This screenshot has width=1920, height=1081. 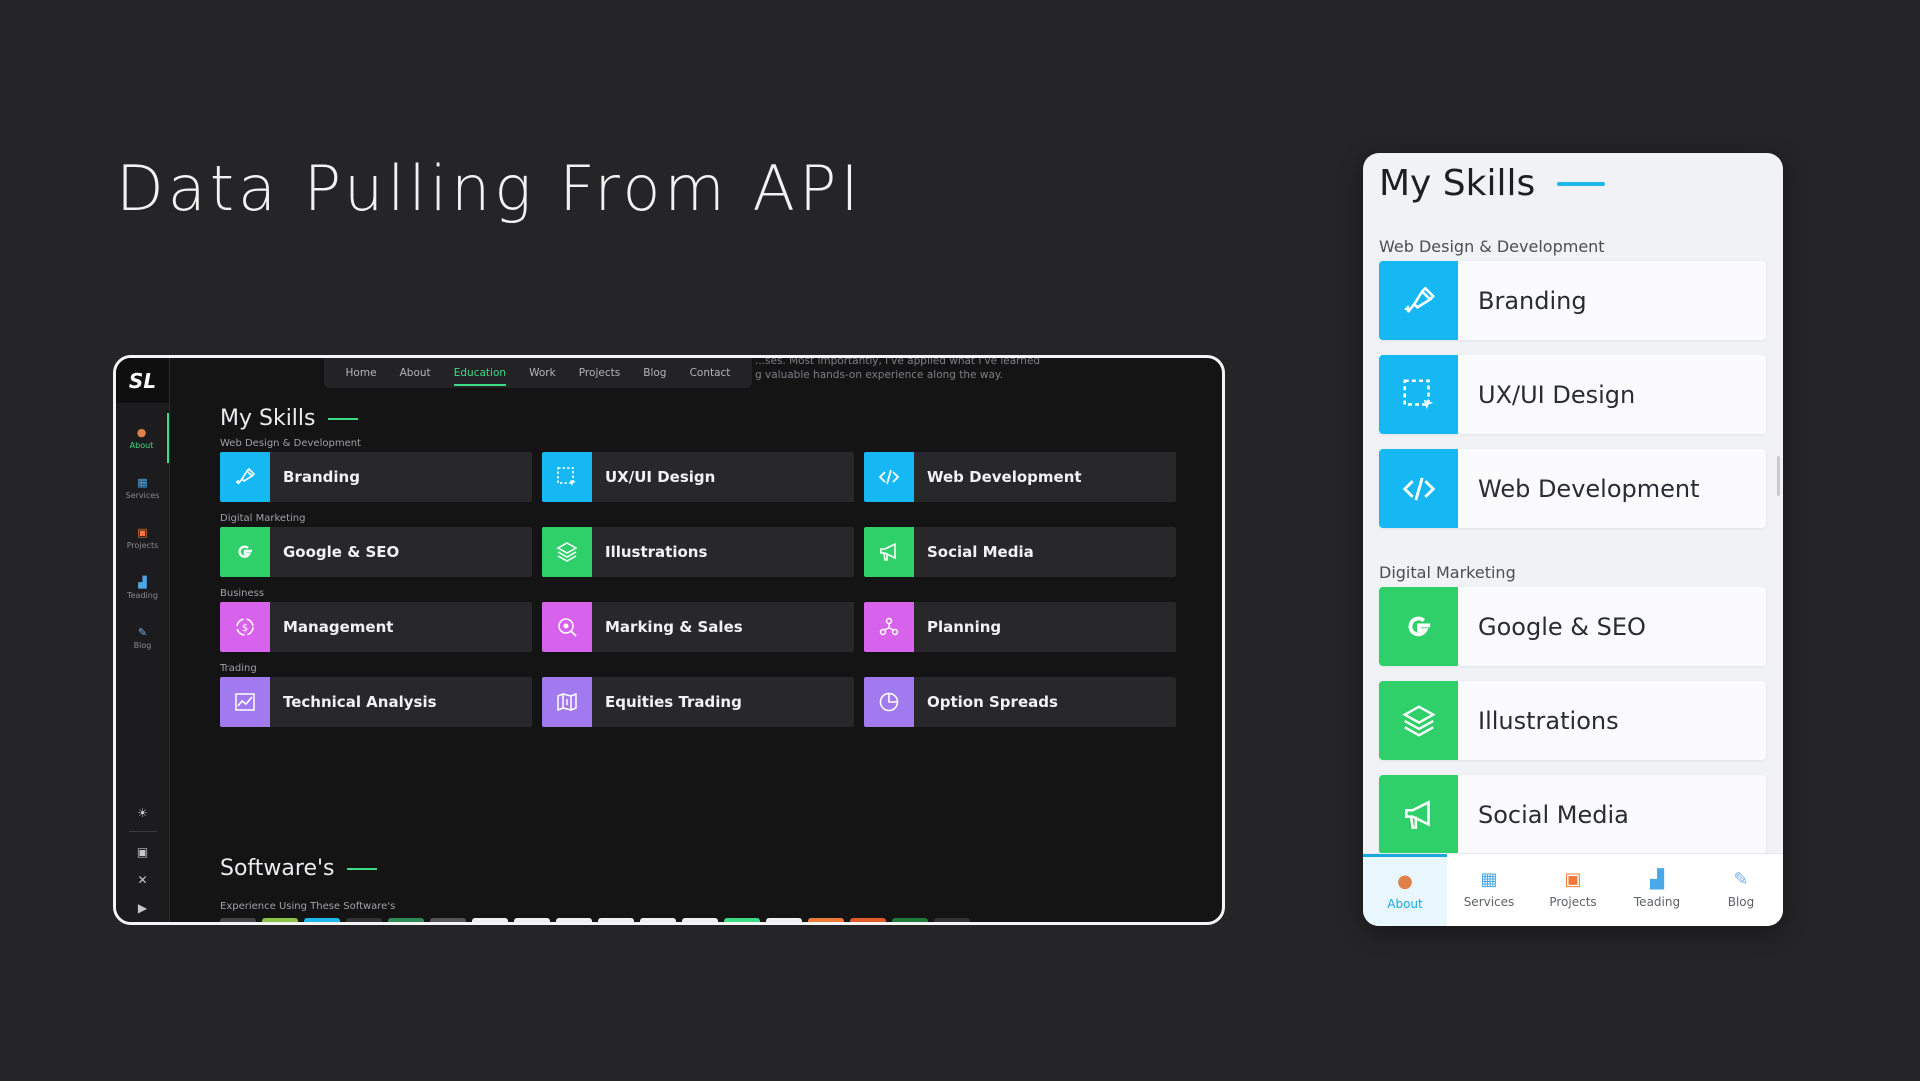 I want to click on scrollbar, so click(x=1778, y=476).